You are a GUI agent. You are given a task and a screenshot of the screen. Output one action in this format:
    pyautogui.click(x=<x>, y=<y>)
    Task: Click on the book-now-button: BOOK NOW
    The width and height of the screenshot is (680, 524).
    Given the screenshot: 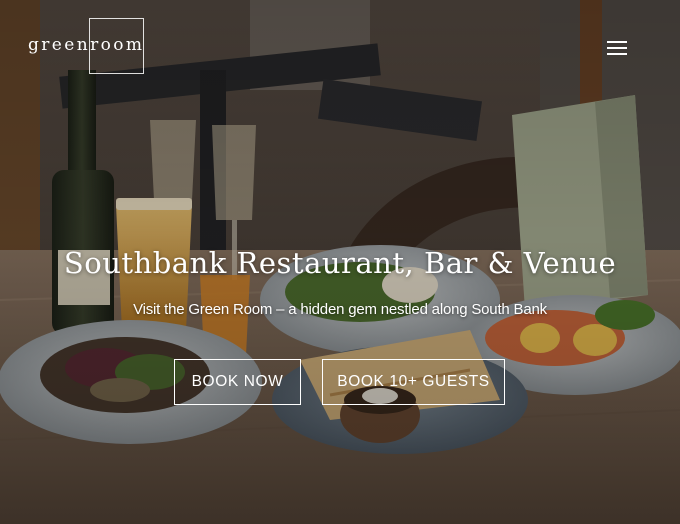 What is the action you would take?
    pyautogui.click(x=237, y=382)
    